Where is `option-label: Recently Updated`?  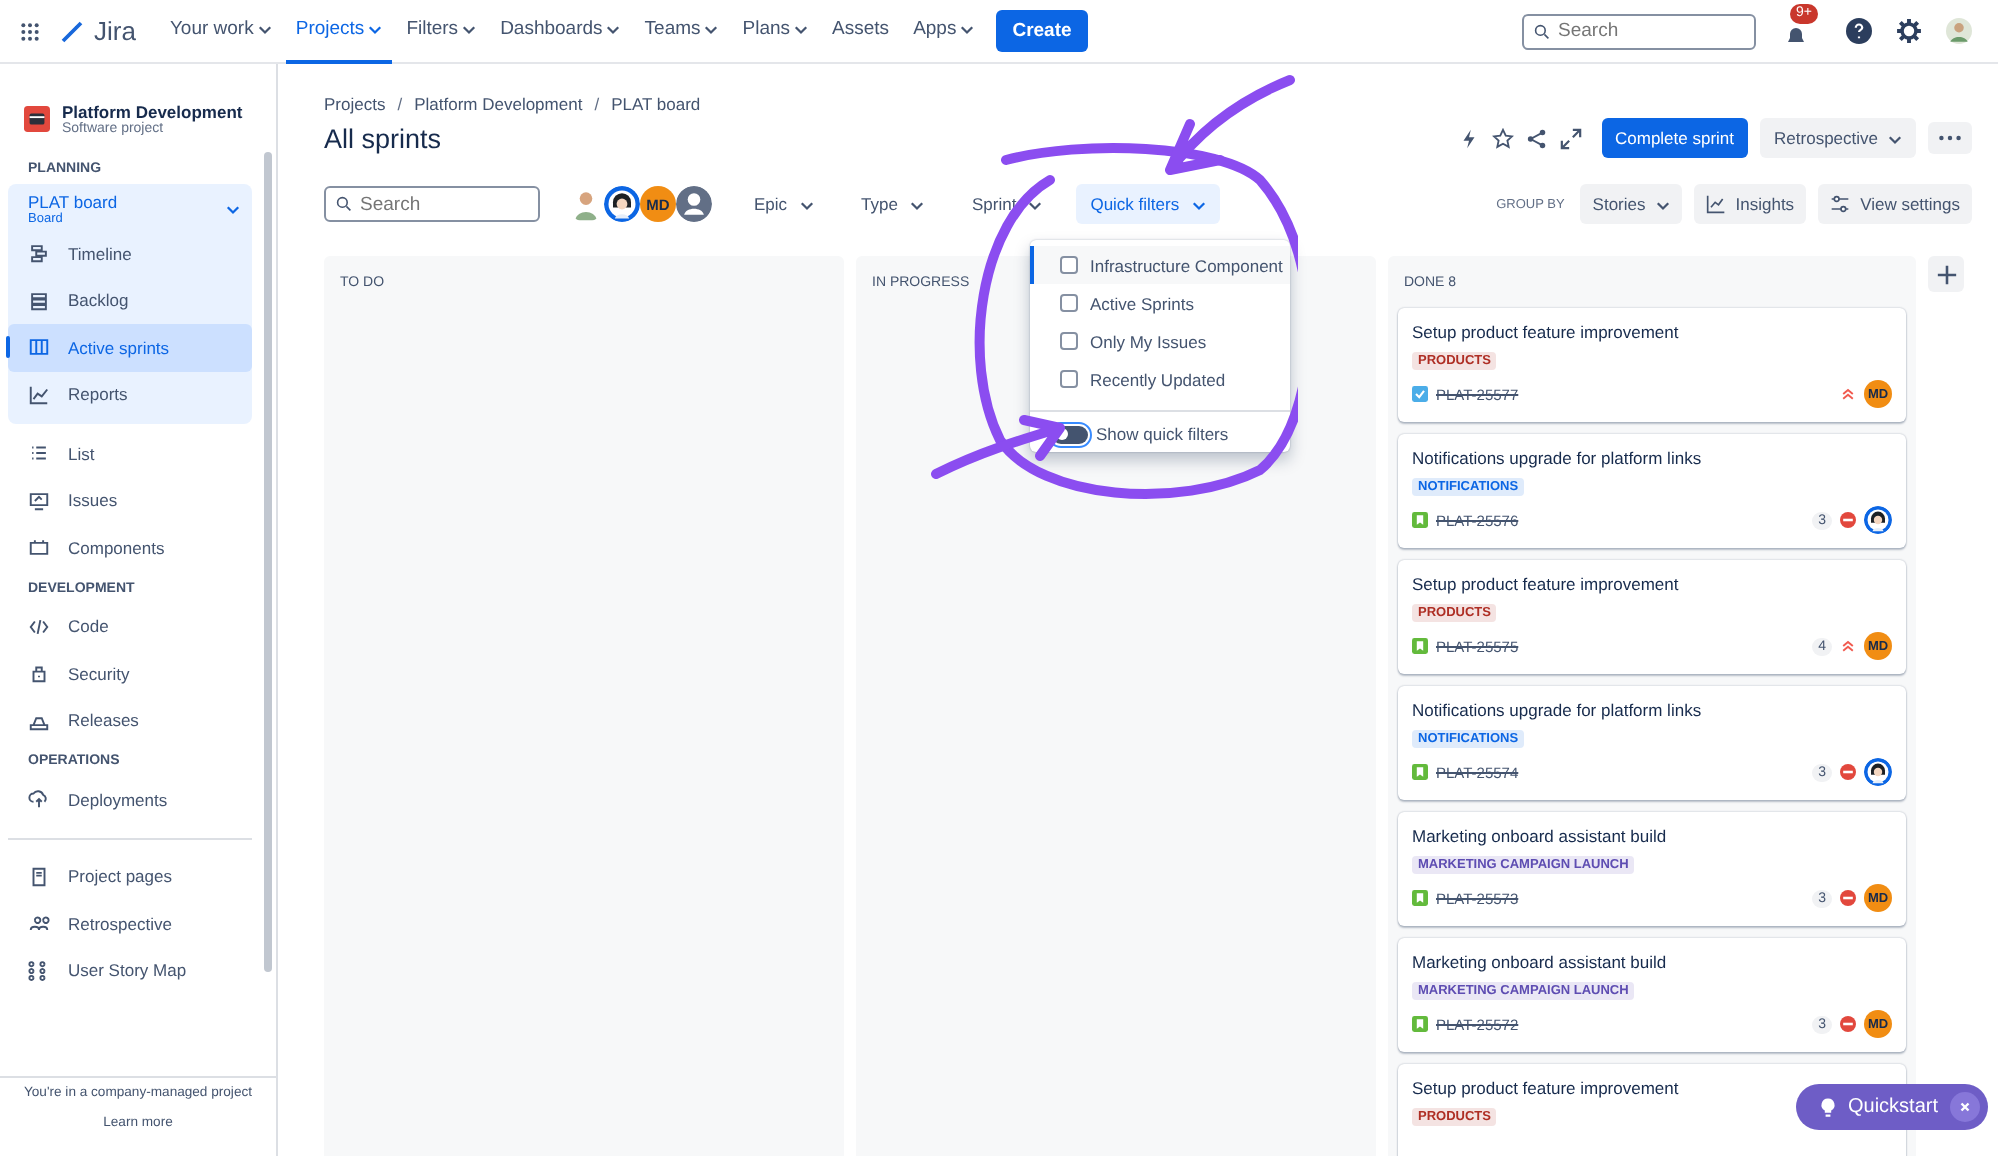 option-label: Recently Updated is located at coordinates (1158, 379).